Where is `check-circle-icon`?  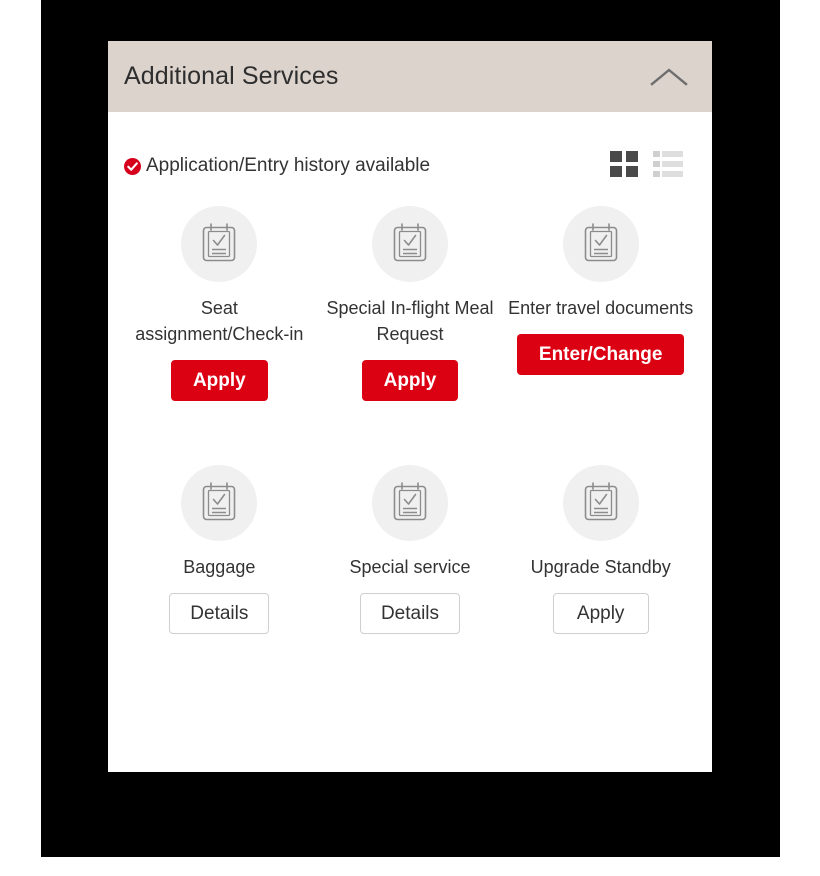
check-circle-icon is located at coordinates (132, 166).